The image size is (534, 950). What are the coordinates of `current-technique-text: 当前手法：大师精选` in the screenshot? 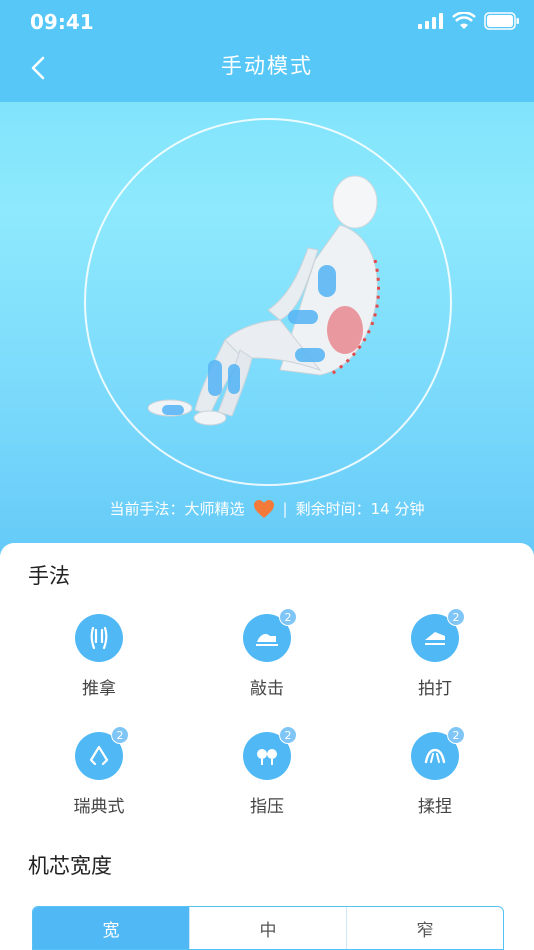 It's located at (177, 509).